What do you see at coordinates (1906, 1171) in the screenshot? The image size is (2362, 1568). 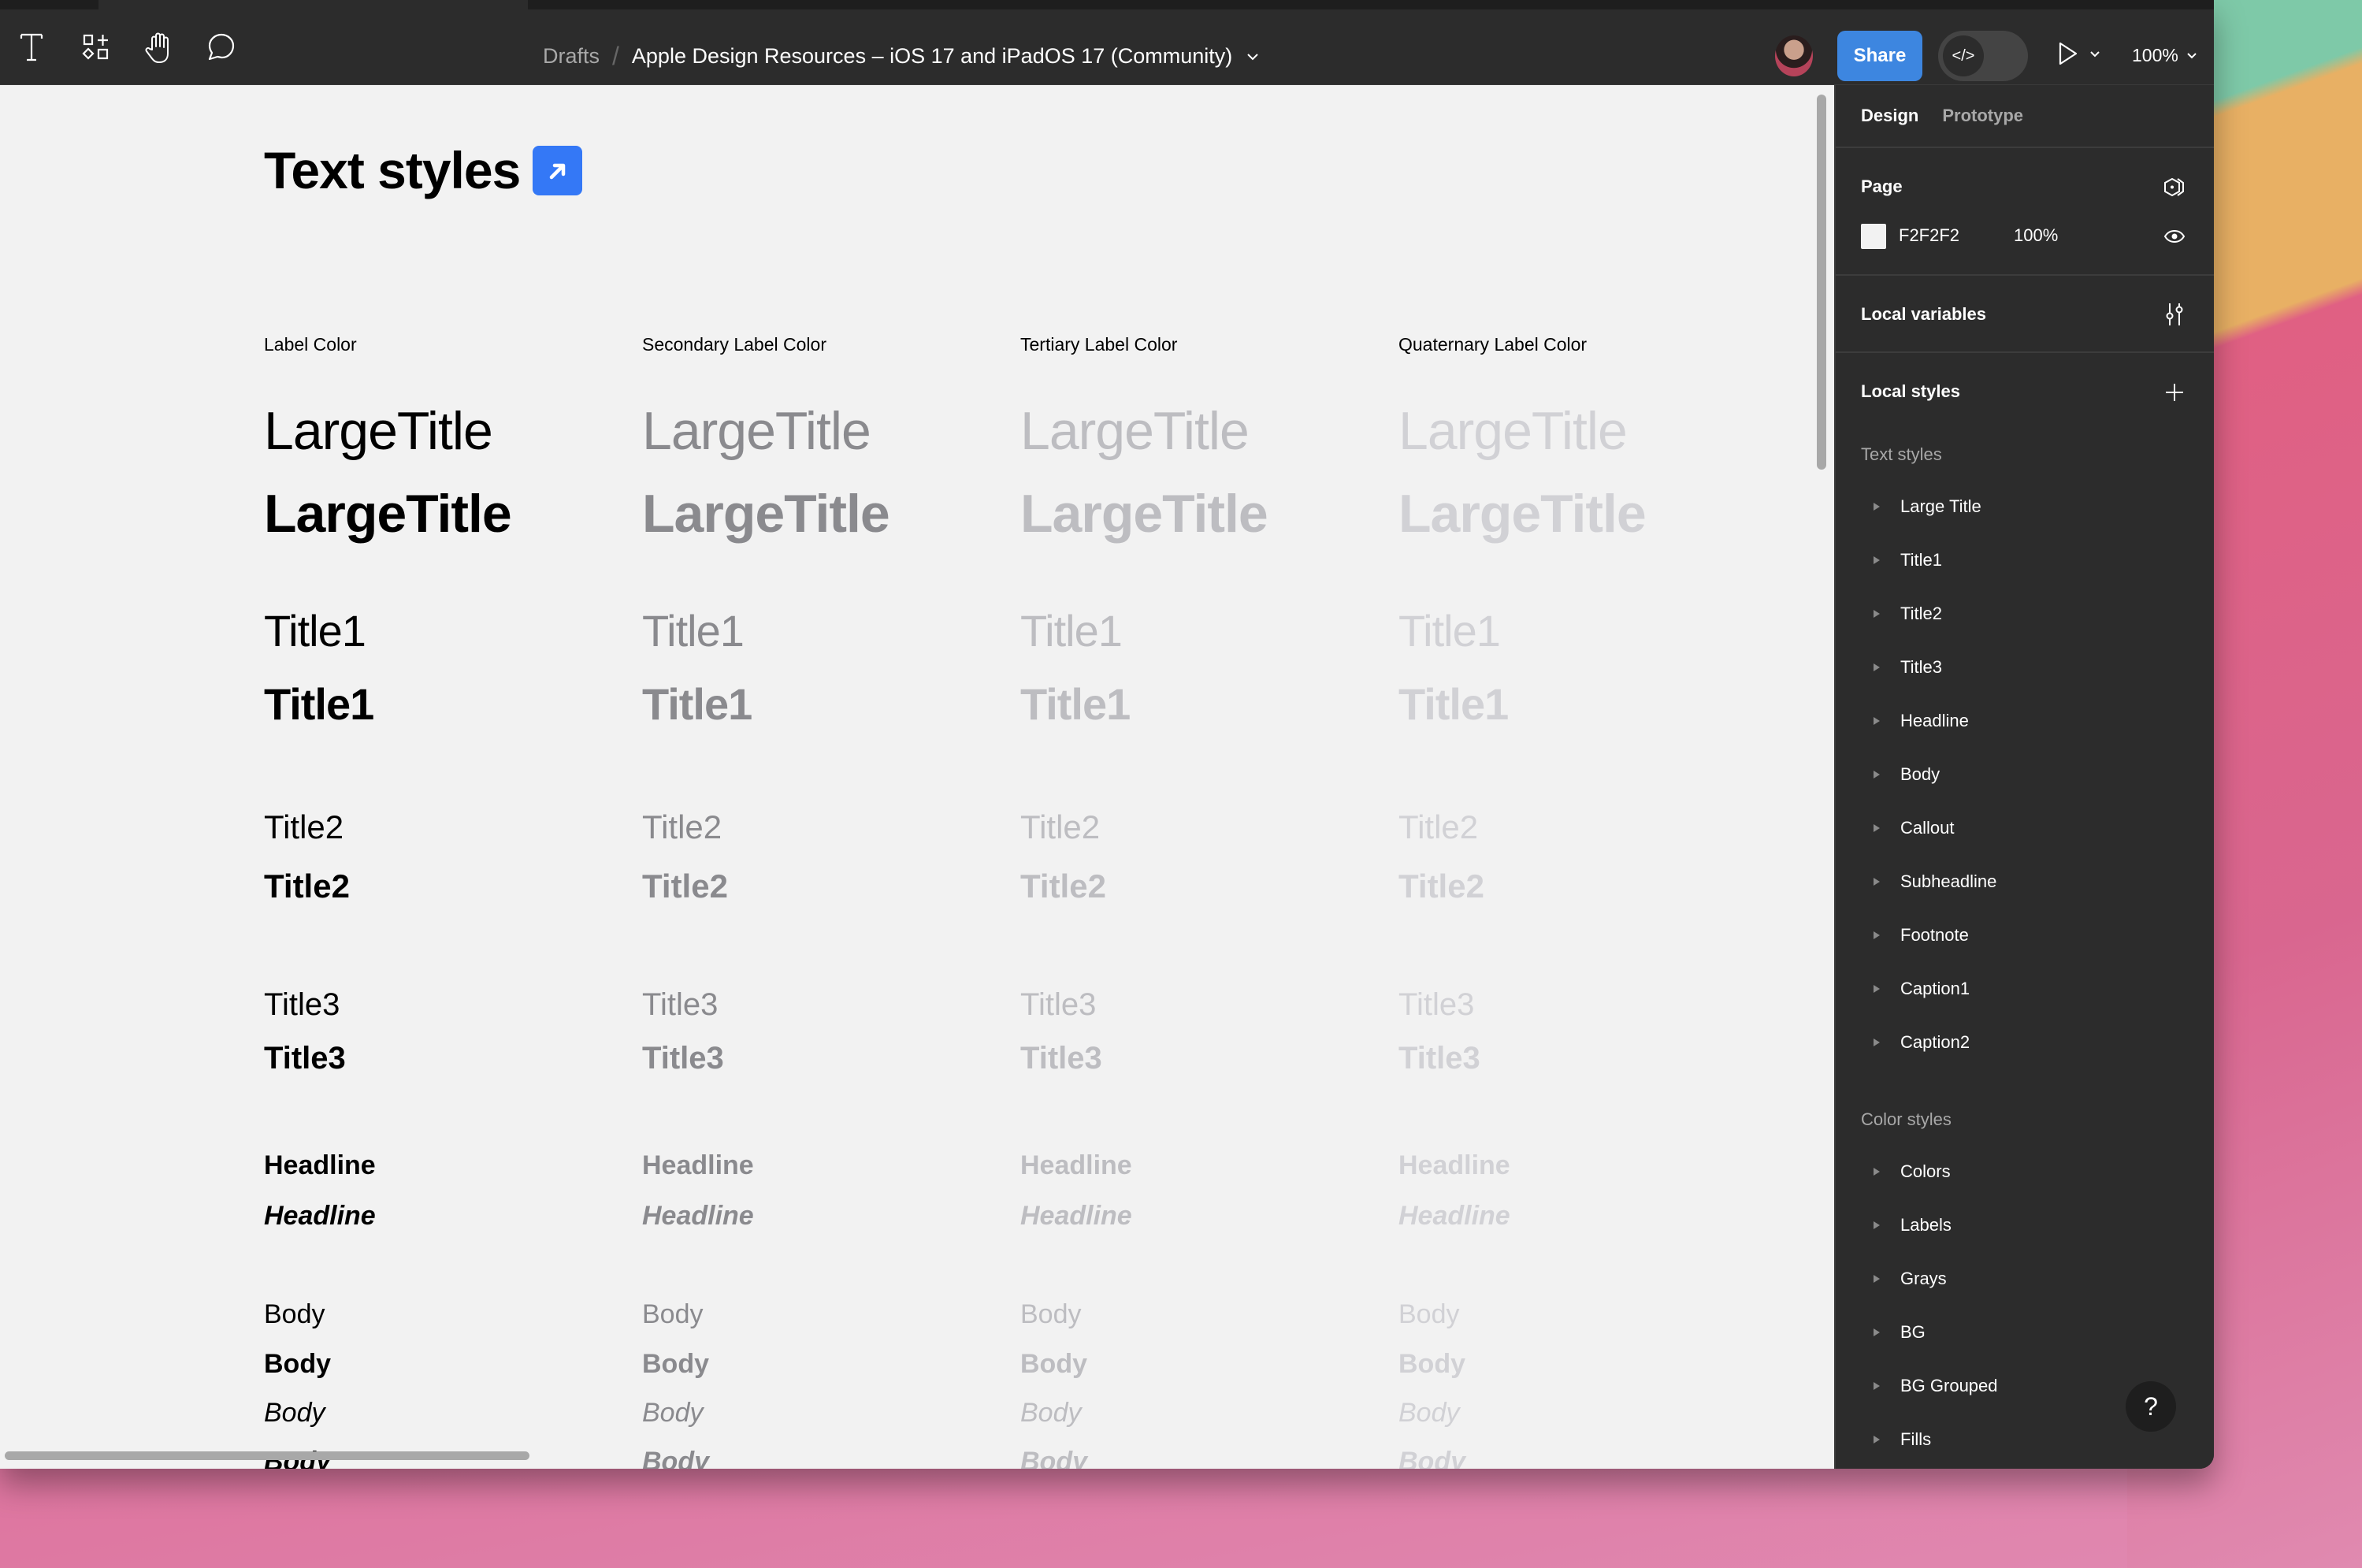 I see `style-list-item: Colors` at bounding box center [1906, 1171].